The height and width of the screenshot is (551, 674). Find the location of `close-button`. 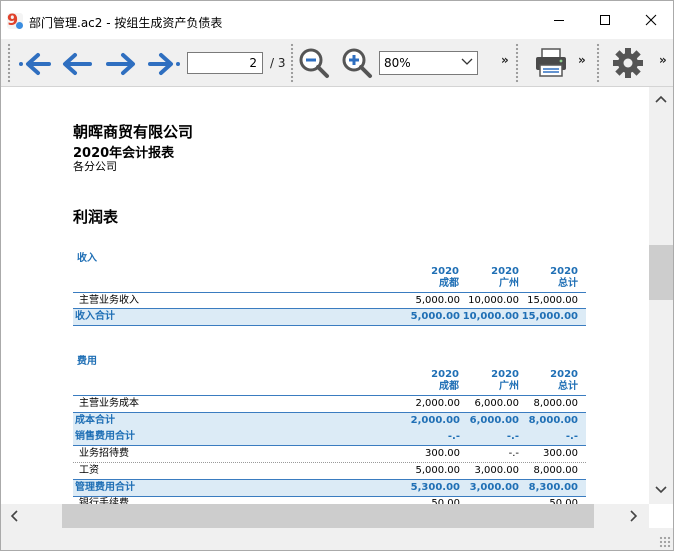

close-button is located at coordinates (651, 20).